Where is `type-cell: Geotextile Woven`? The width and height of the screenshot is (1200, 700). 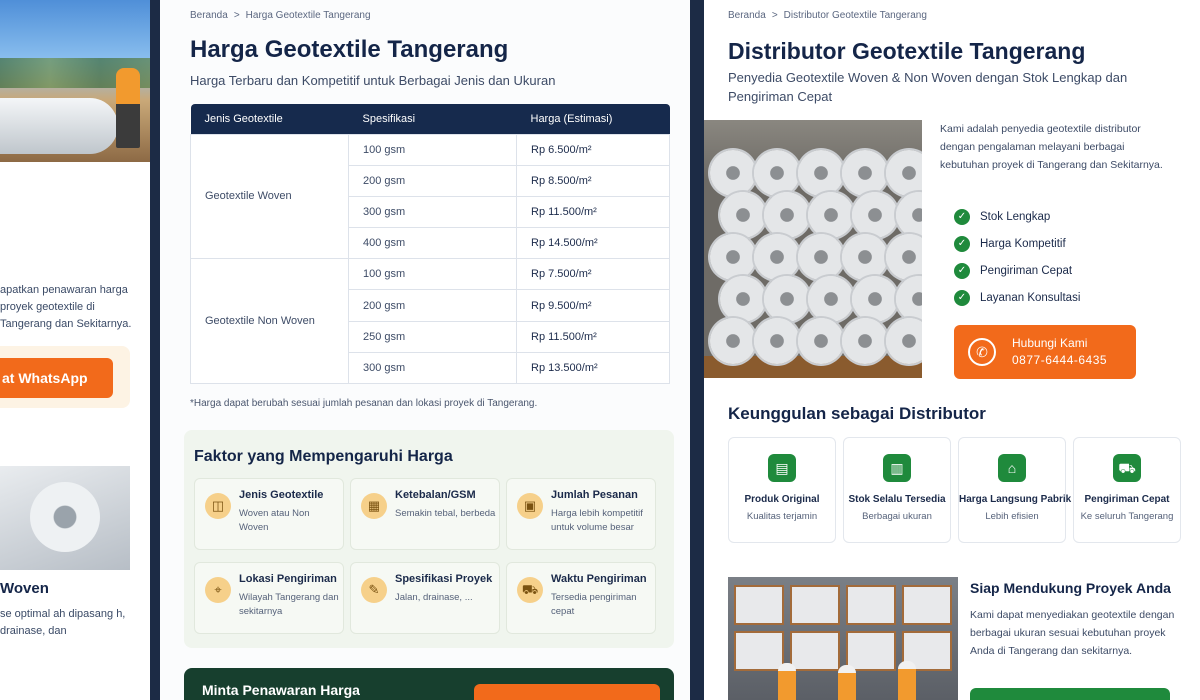
type-cell: Geotextile Woven is located at coordinates (269, 196).